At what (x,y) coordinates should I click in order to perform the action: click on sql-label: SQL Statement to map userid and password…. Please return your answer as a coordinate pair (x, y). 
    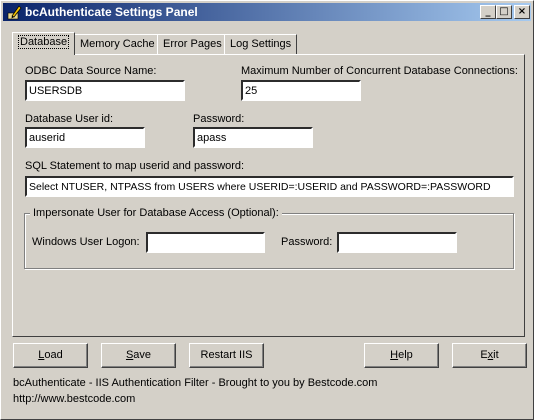
    Looking at the image, I should click on (135, 166).